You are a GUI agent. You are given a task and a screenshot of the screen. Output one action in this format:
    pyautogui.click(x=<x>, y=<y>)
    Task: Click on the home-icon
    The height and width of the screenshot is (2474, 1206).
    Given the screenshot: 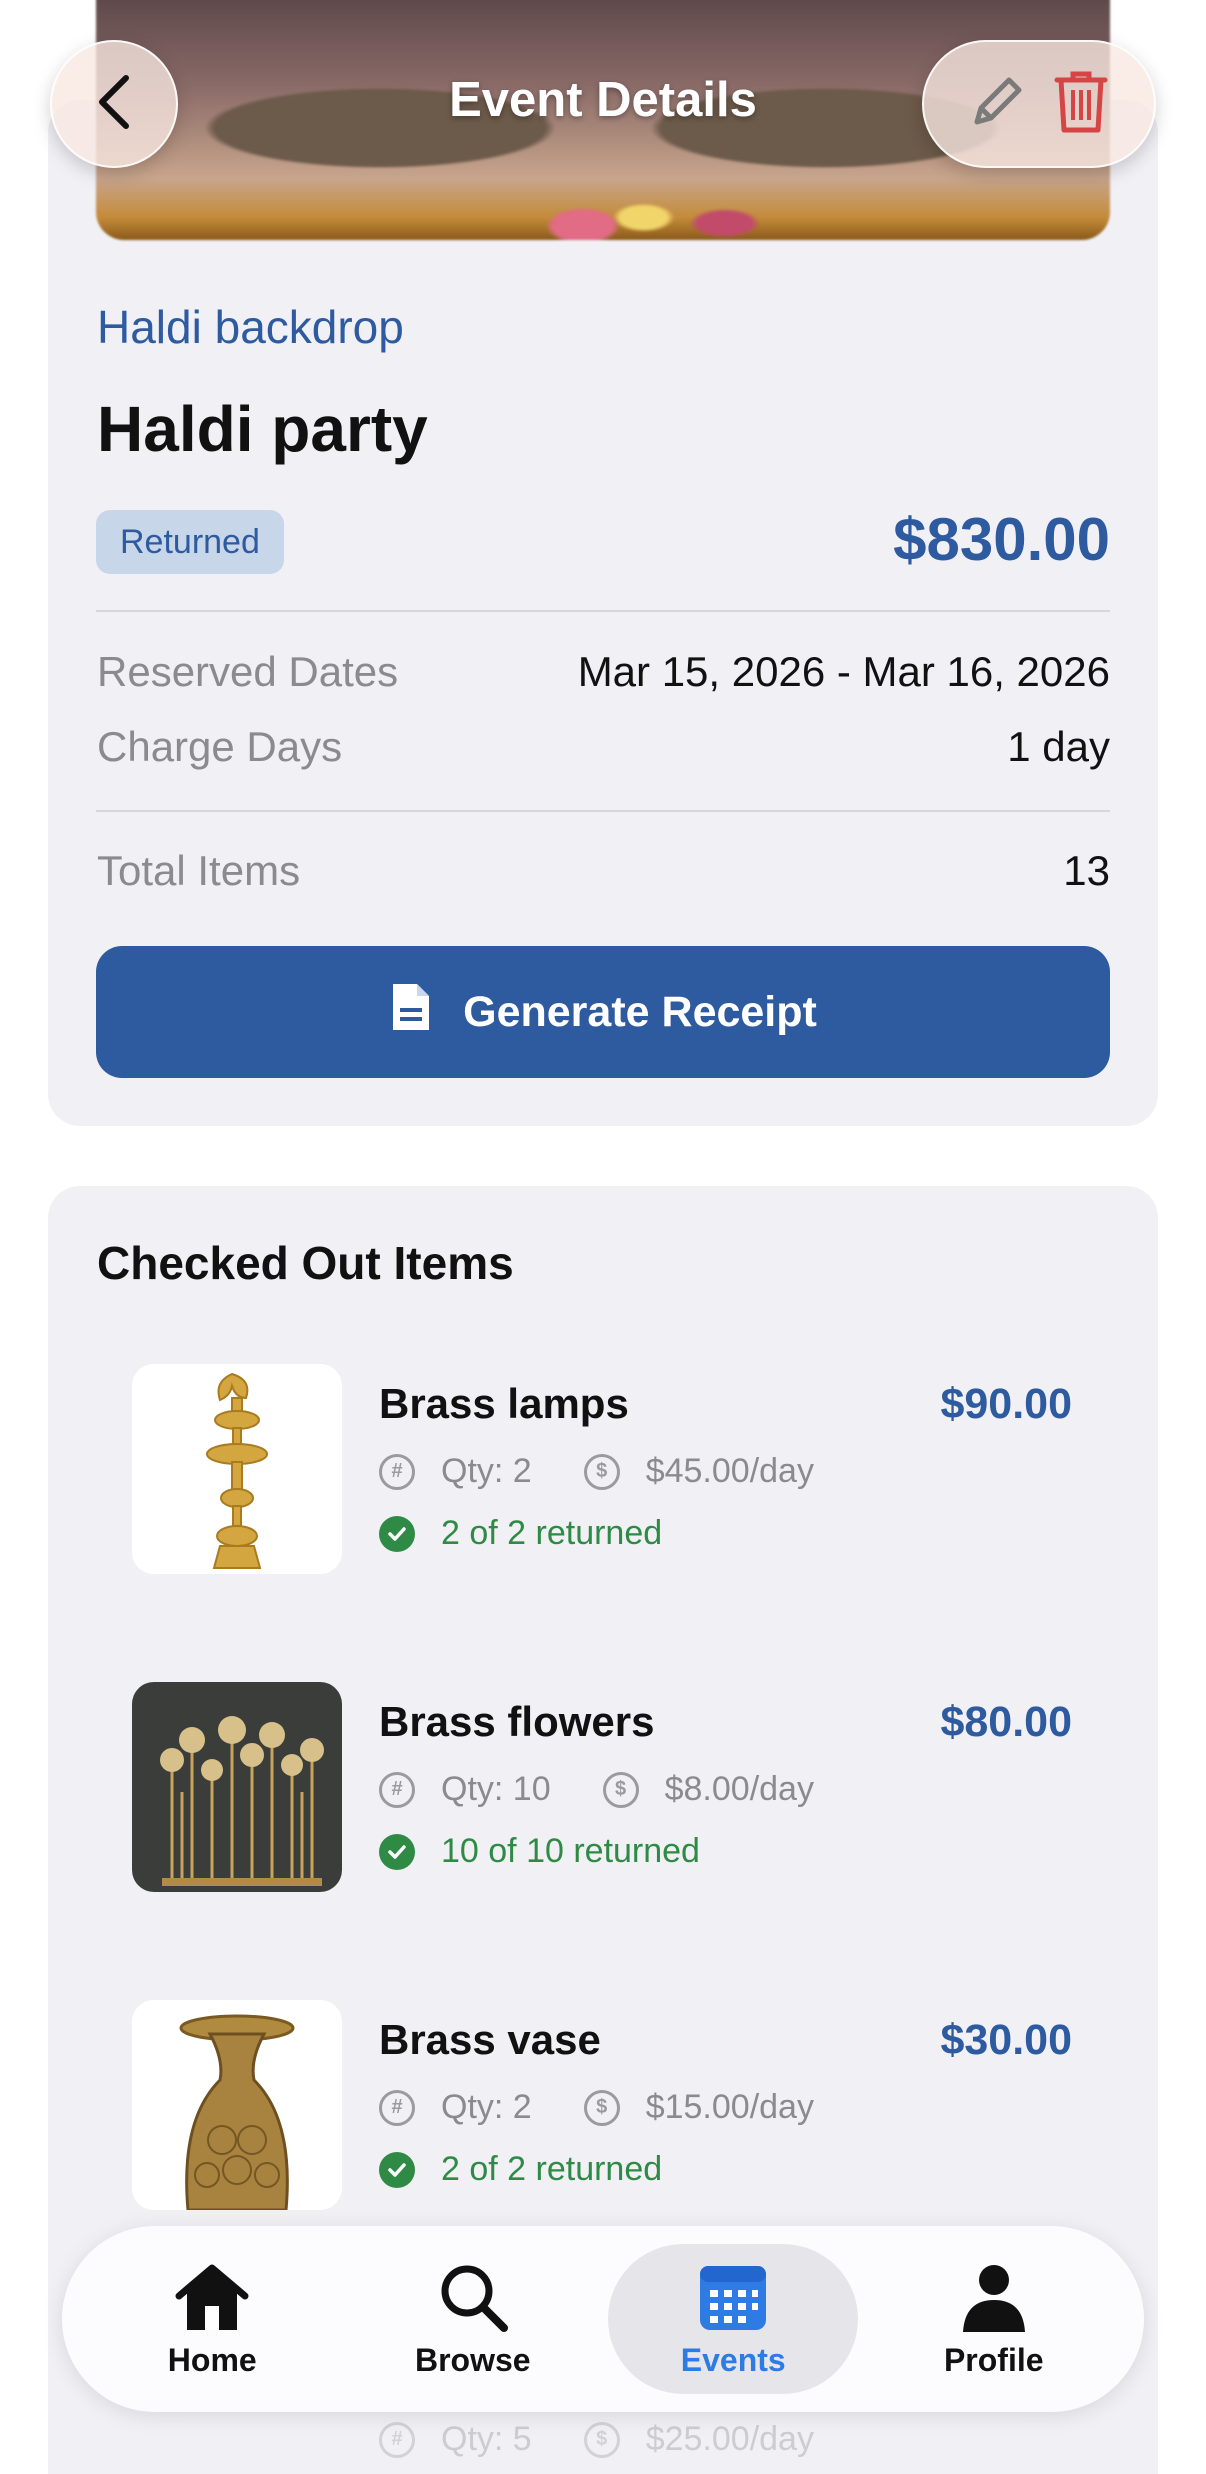 What is the action you would take?
    pyautogui.click(x=212, y=2297)
    